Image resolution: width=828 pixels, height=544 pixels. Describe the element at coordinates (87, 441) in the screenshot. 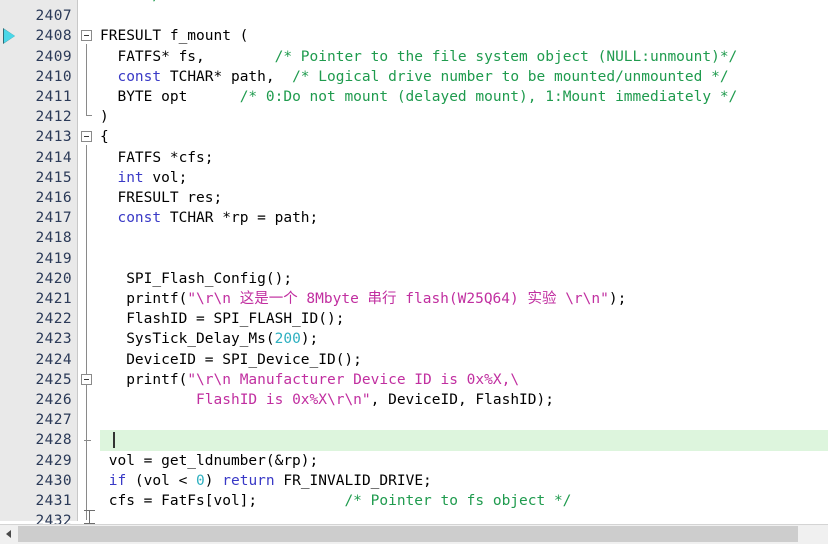

I see `fold-dash-marker` at that location.